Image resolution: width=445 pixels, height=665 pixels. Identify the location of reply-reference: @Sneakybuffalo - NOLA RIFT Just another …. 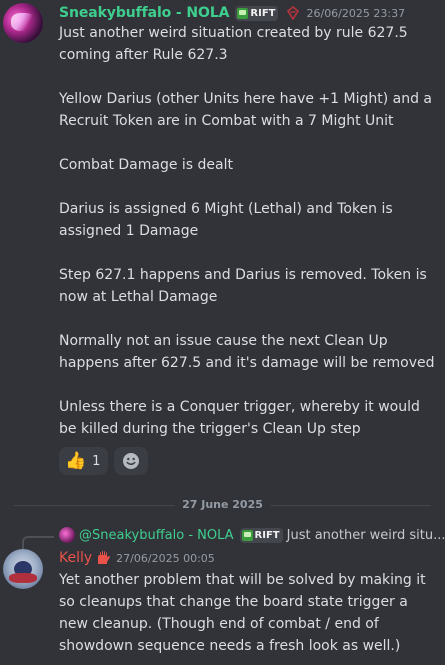
(252, 535).